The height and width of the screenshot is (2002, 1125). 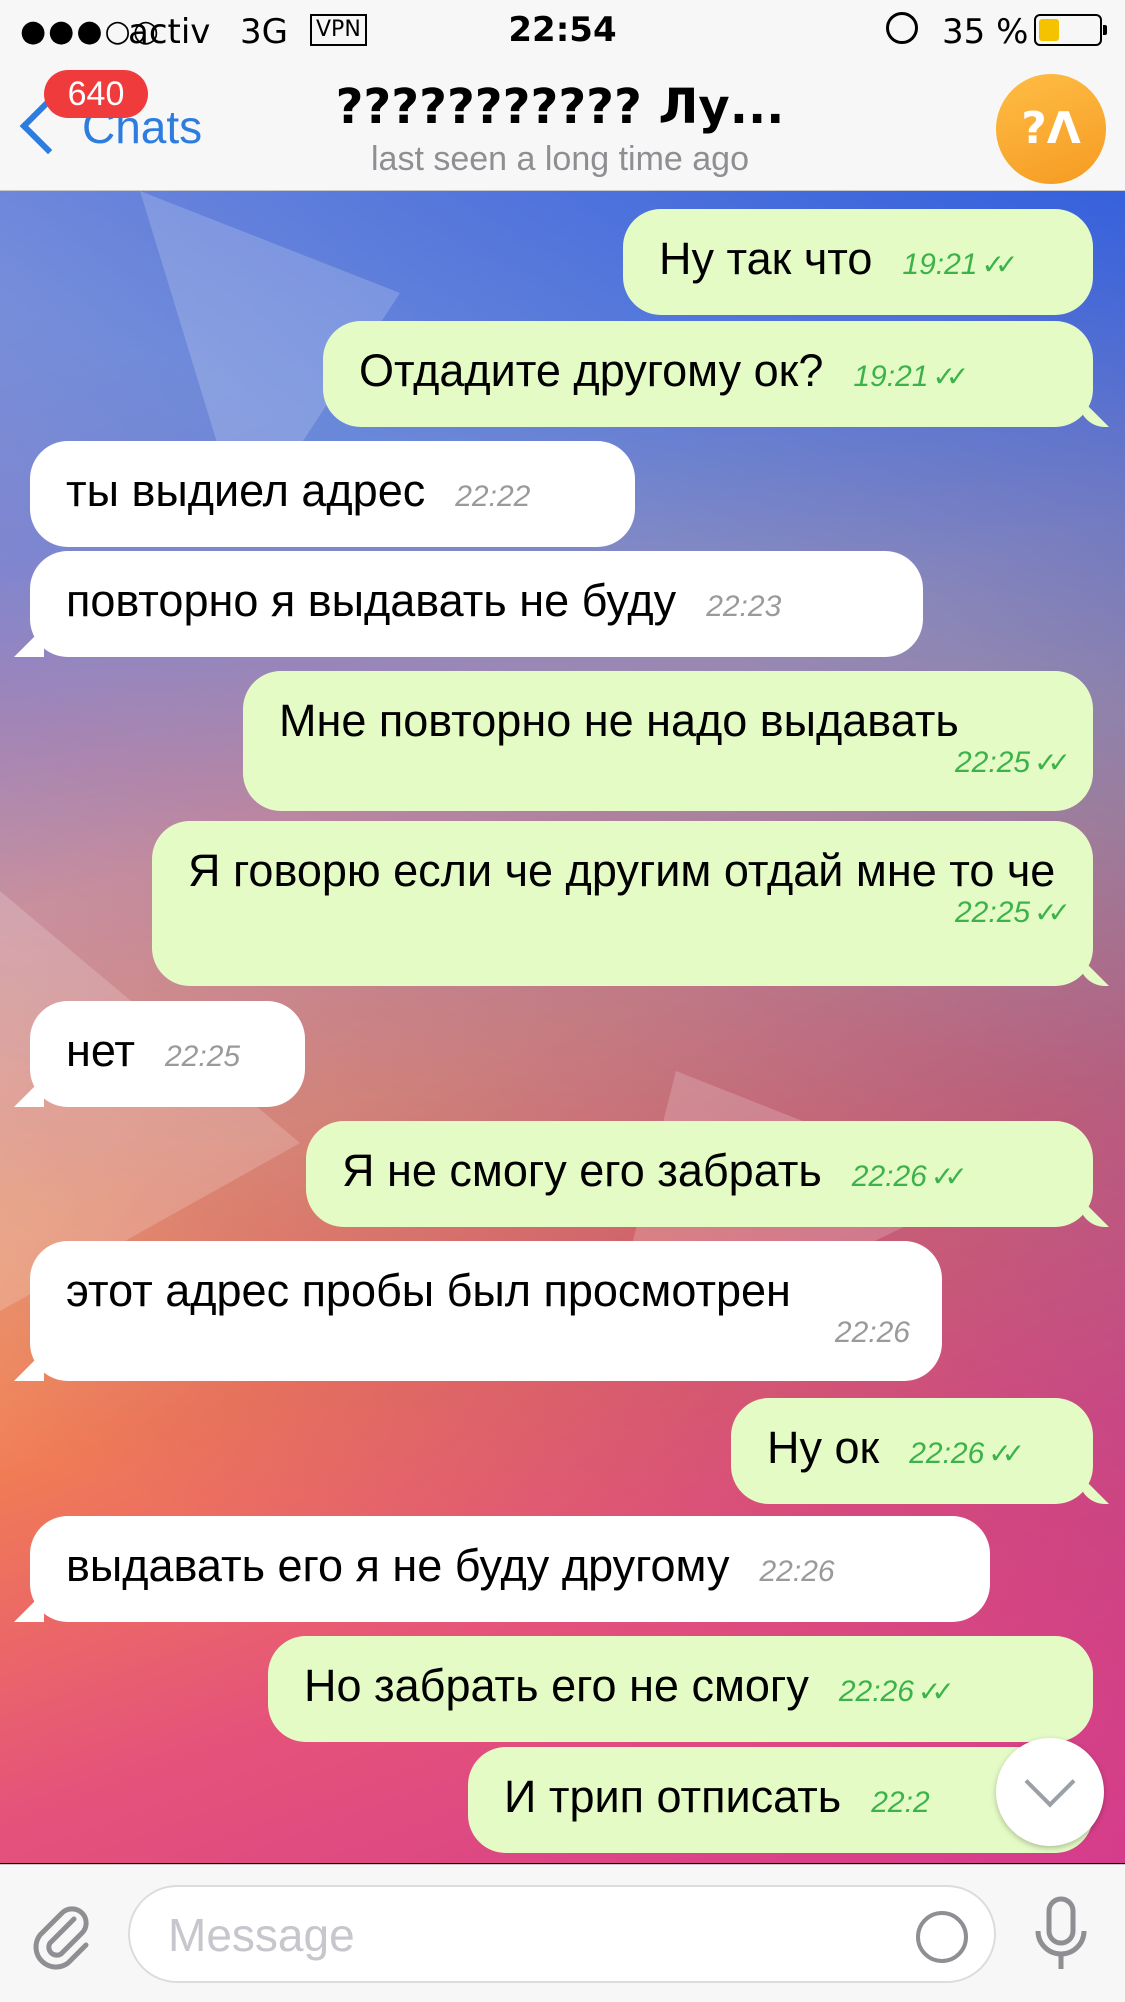 What do you see at coordinates (96, 94) in the screenshot?
I see `unread-badge: 640` at bounding box center [96, 94].